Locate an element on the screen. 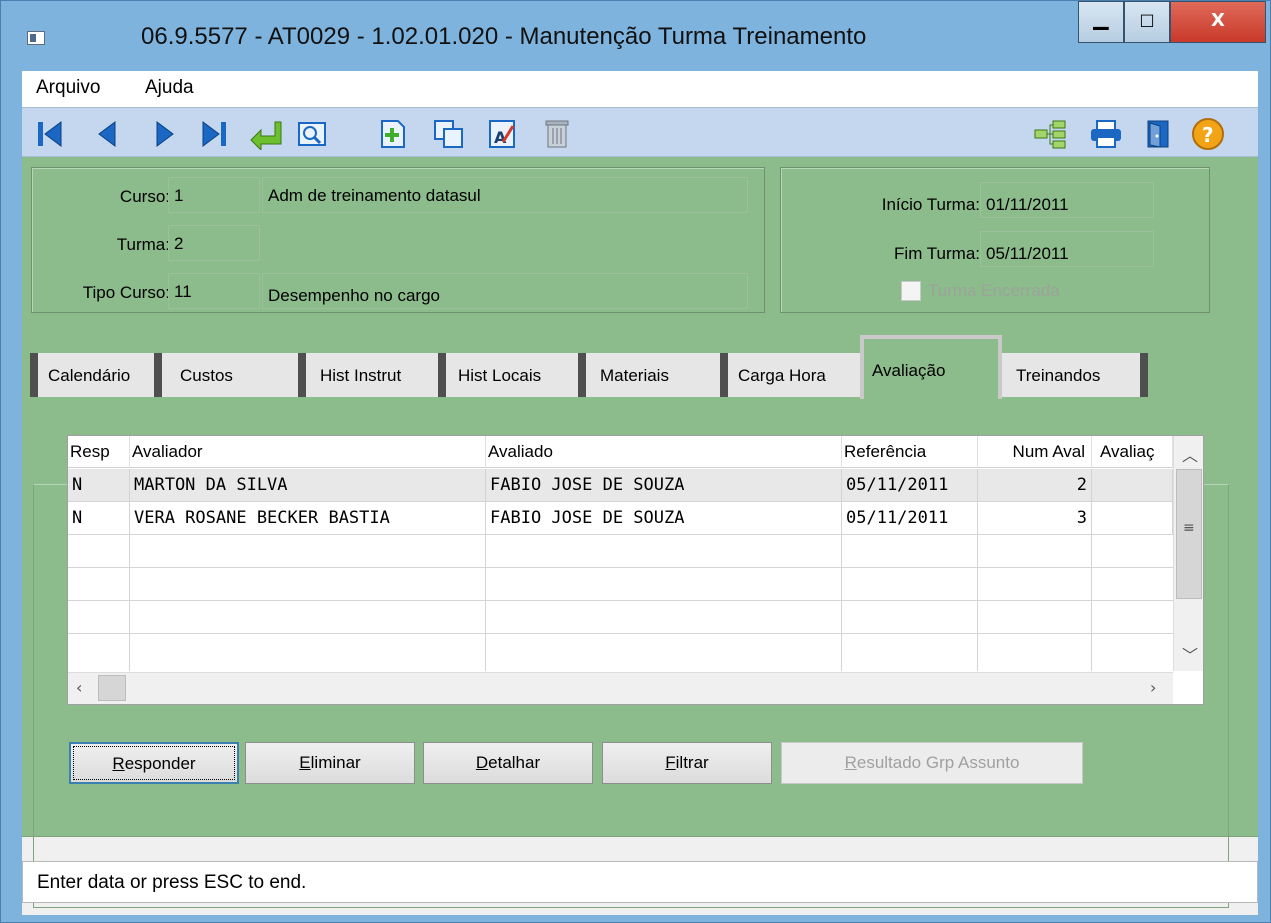 This screenshot has height=923, width=1271. delete-button is located at coordinates (557, 134).